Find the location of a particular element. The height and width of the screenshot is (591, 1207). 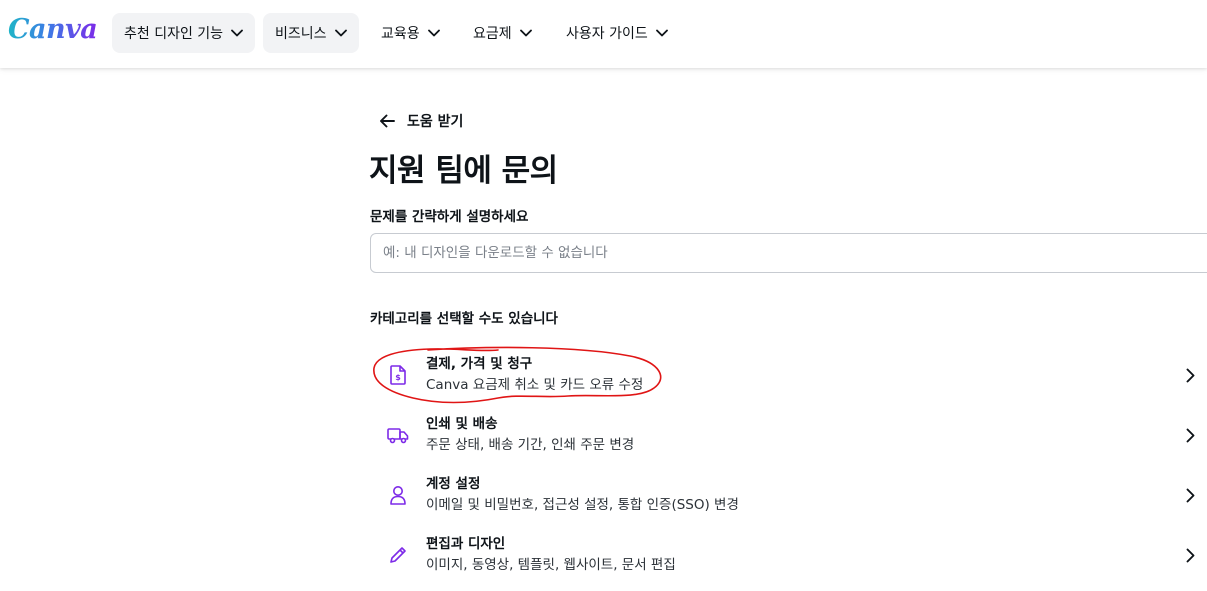

category-editing-design: 편집과 디자인 이미지, 동영상, 템플릿, 웹사이트, 문서 편집 is located at coordinates (788, 556).